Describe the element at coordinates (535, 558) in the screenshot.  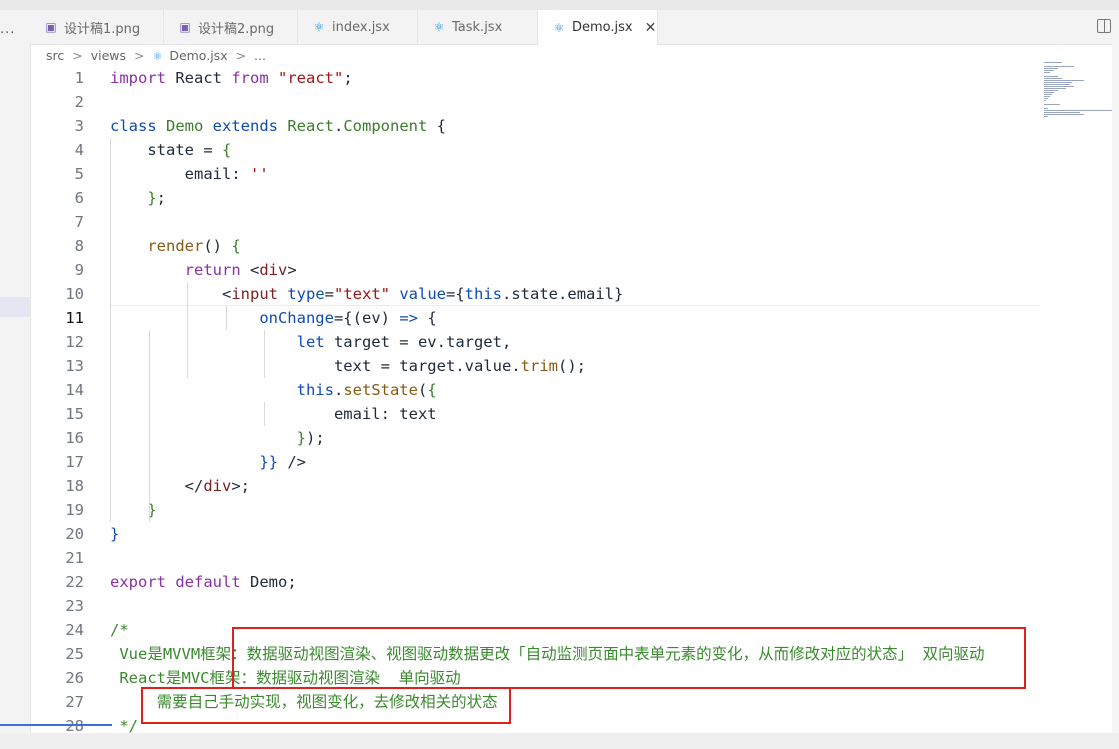
I see `code-line: 21` at that location.